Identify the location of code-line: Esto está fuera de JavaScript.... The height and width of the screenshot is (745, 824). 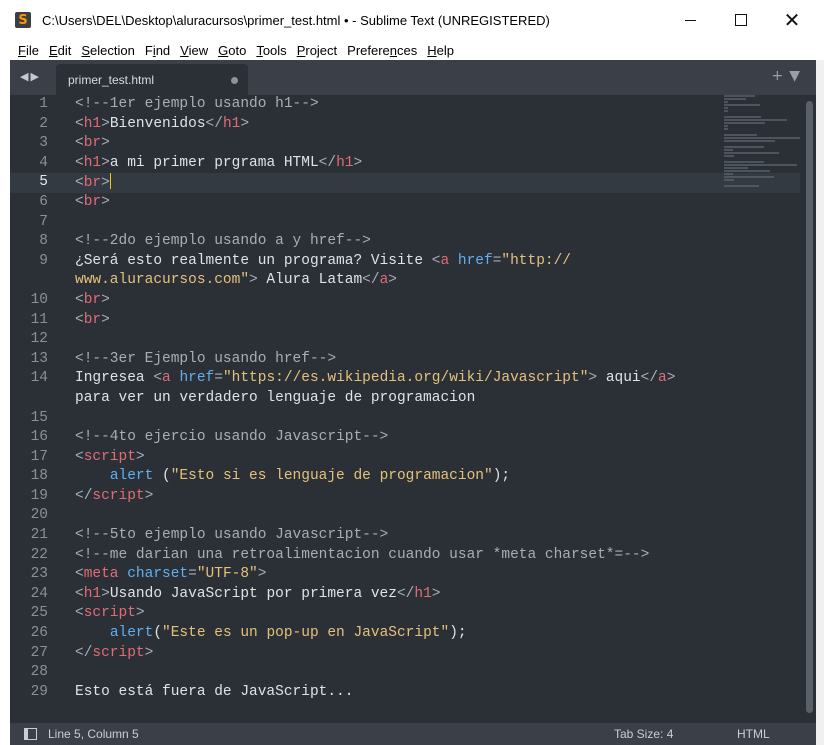
(375, 693).